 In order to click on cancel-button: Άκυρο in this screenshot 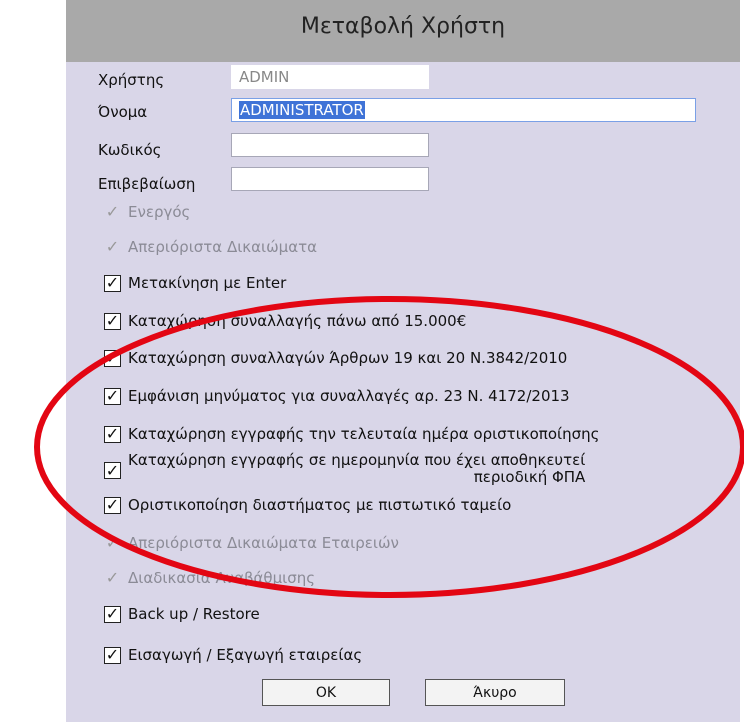, I will do `click(495, 692)`.